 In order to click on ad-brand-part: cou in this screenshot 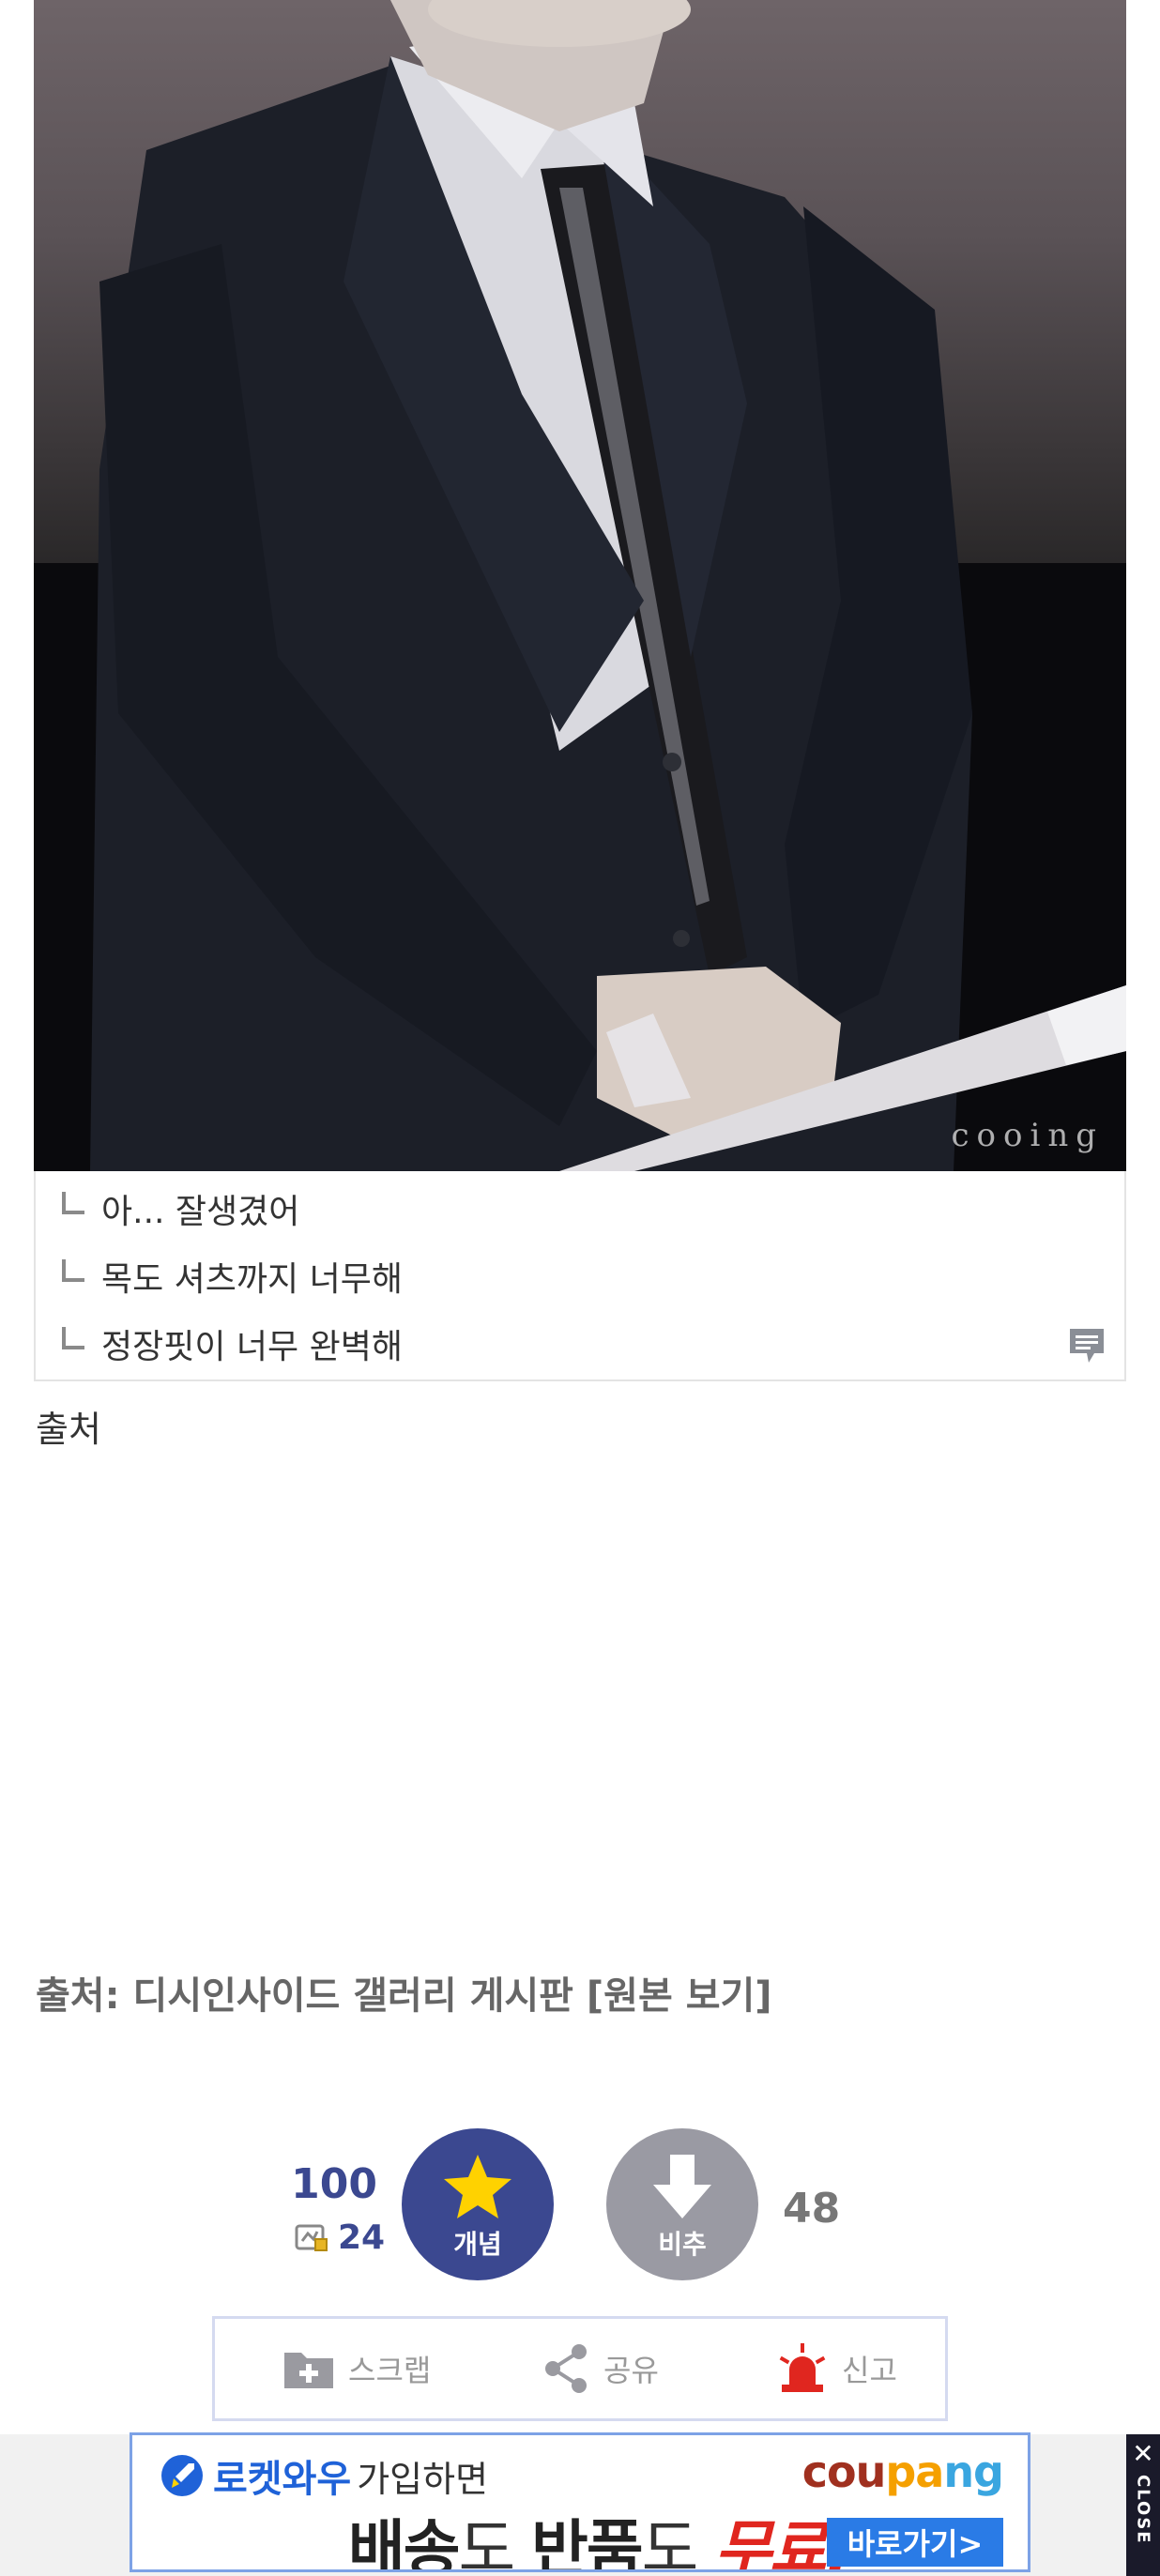, I will do `click(844, 2471)`.